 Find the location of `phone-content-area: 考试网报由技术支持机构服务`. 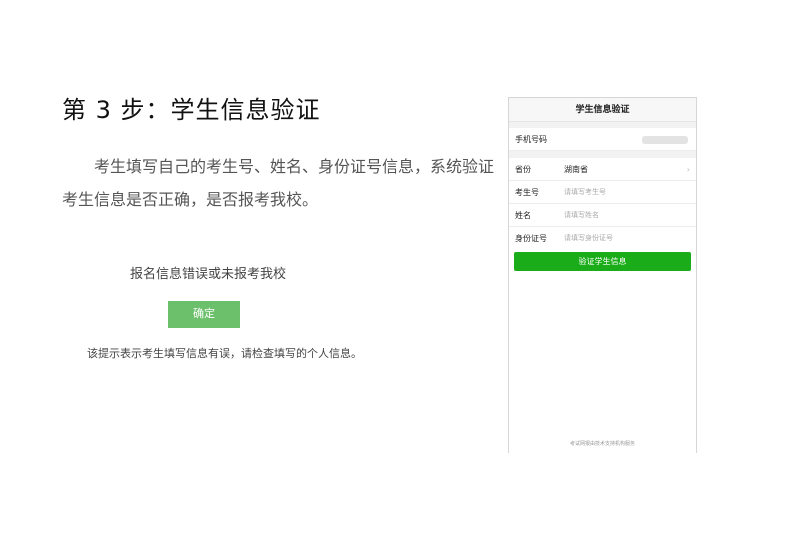

phone-content-area: 考试网报由技术支持机构服务 is located at coordinates (602, 348).